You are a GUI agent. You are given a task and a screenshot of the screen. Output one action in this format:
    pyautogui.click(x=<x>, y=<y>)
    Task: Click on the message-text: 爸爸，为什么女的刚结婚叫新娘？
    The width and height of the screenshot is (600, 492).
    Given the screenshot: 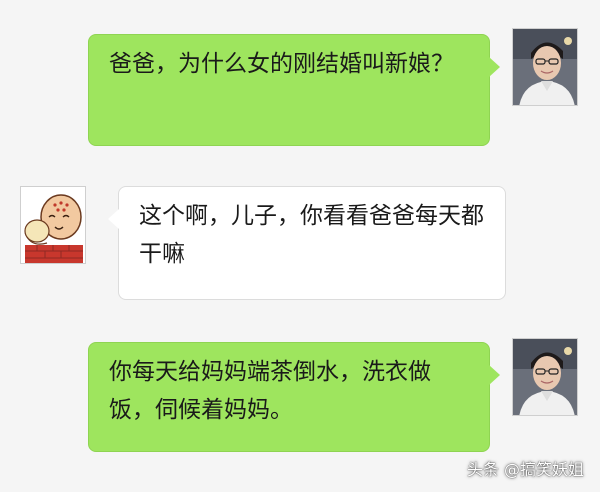 What is the action you would take?
    pyautogui.click(x=281, y=64)
    